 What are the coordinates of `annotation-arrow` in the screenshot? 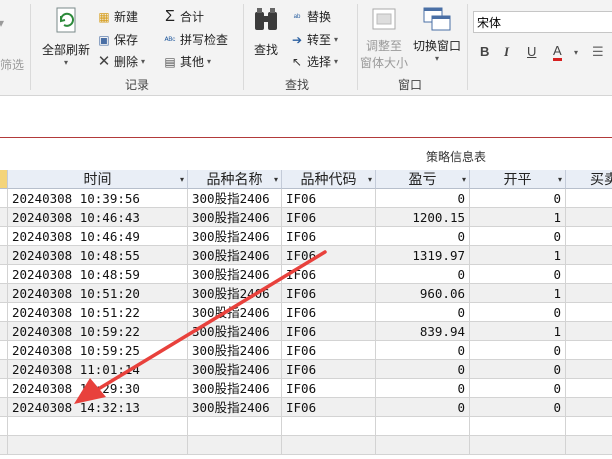 It's located at (200, 327).